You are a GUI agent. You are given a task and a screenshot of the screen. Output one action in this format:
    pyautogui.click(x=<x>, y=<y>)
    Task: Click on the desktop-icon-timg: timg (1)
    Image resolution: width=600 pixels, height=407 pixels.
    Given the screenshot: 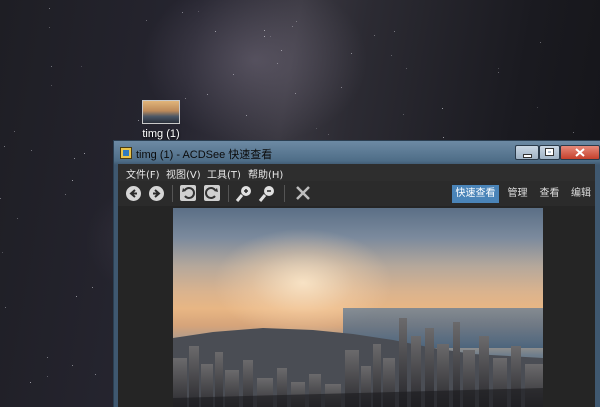 What is the action you would take?
    pyautogui.click(x=161, y=120)
    